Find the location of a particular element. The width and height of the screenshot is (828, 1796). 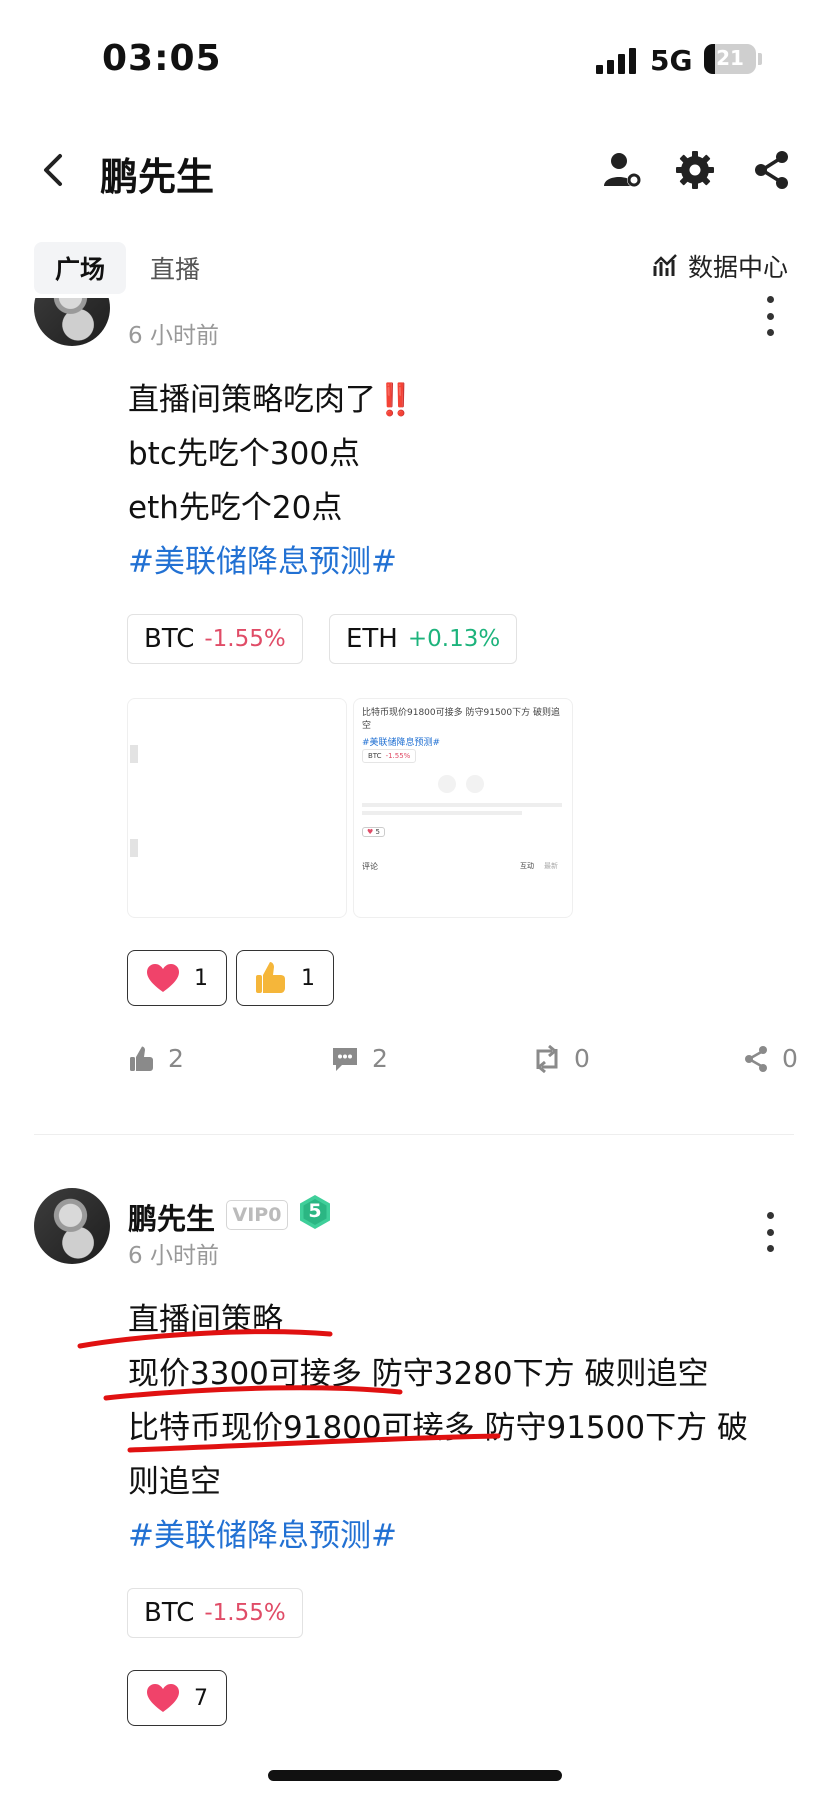

preview-like: ♥ 5 is located at coordinates (373, 832).